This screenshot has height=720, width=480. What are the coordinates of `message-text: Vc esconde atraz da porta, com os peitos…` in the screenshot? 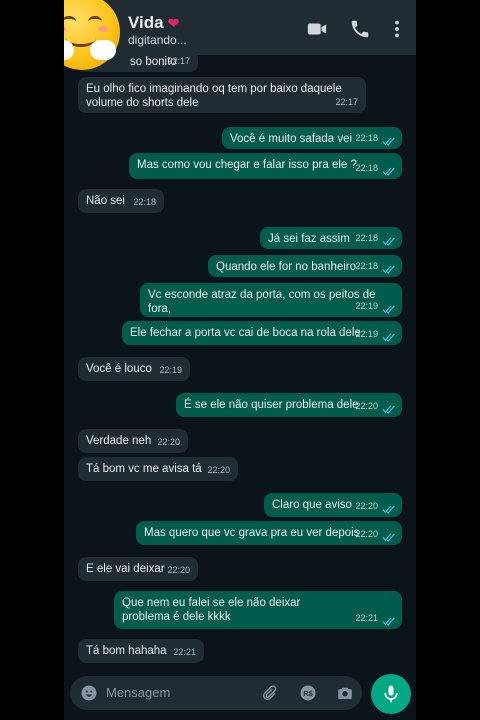 It's located at (262, 302).